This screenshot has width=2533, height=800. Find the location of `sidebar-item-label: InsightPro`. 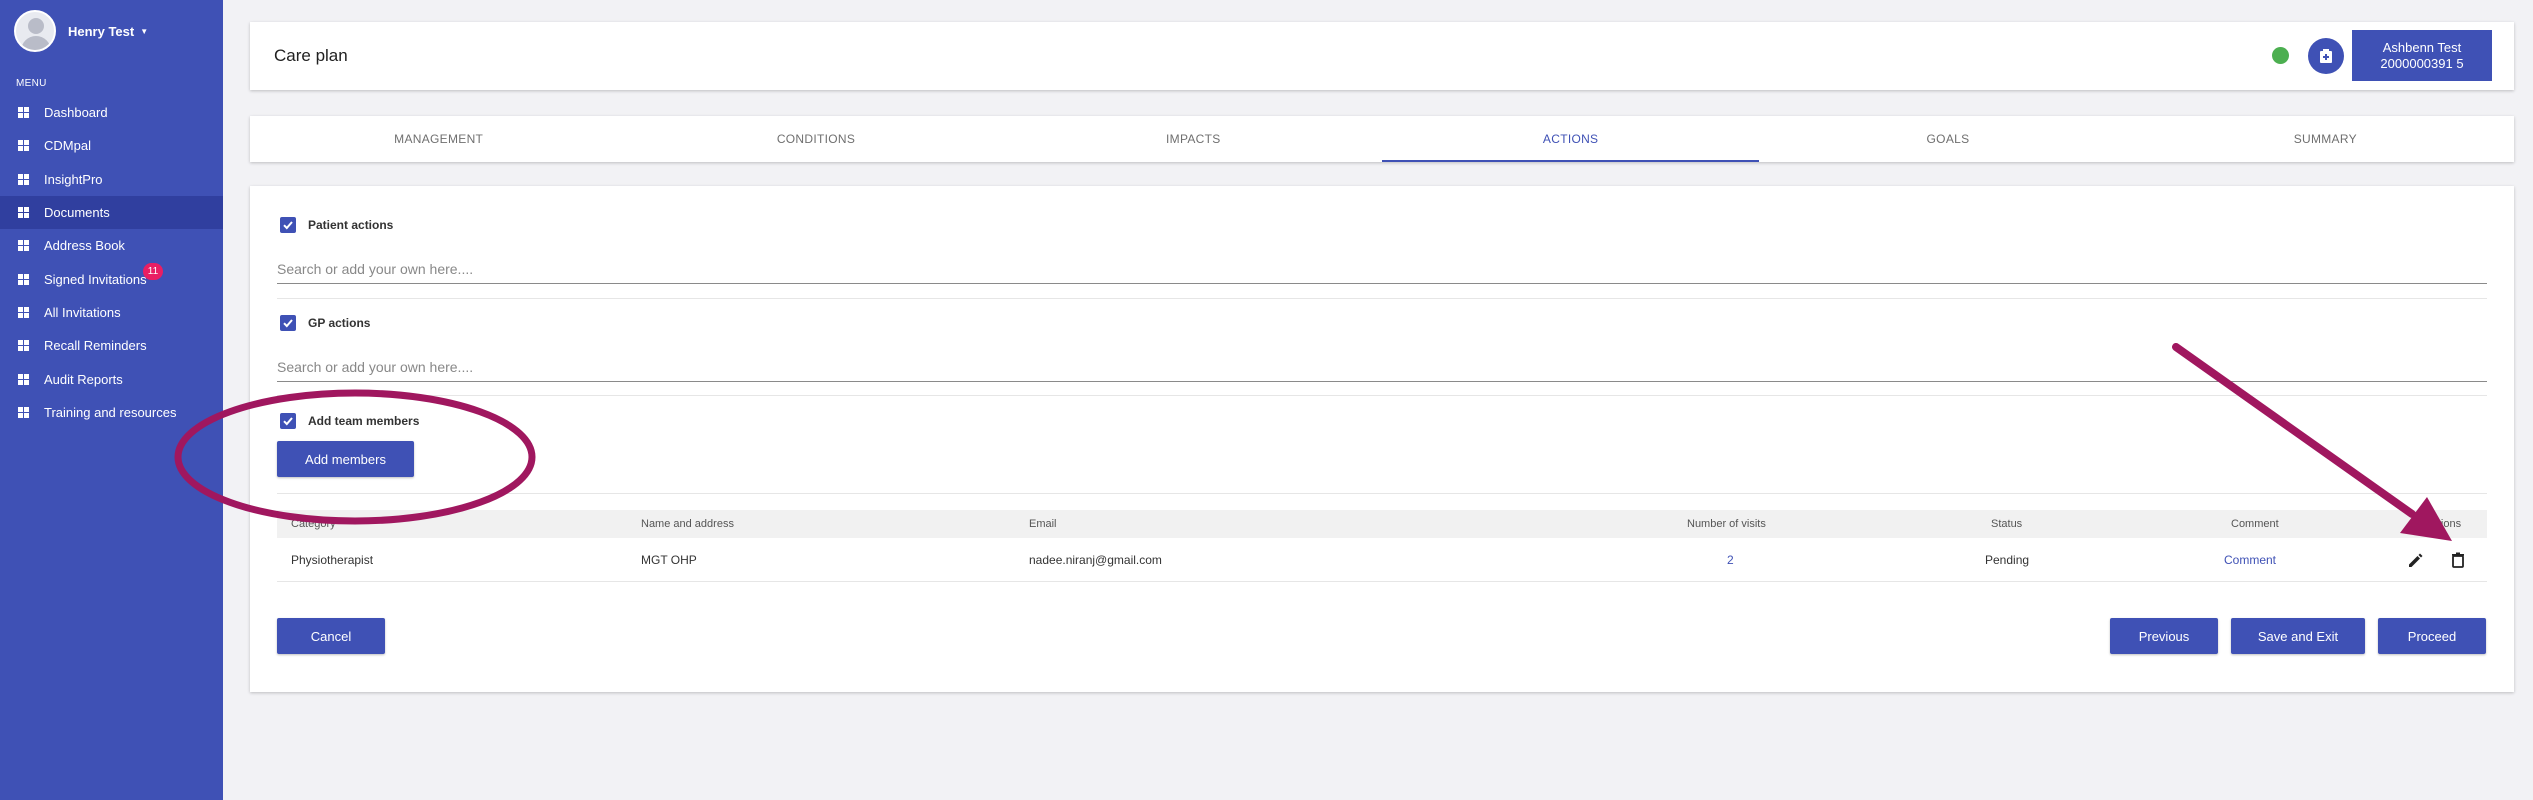

sidebar-item-label: InsightPro is located at coordinates (73, 179).